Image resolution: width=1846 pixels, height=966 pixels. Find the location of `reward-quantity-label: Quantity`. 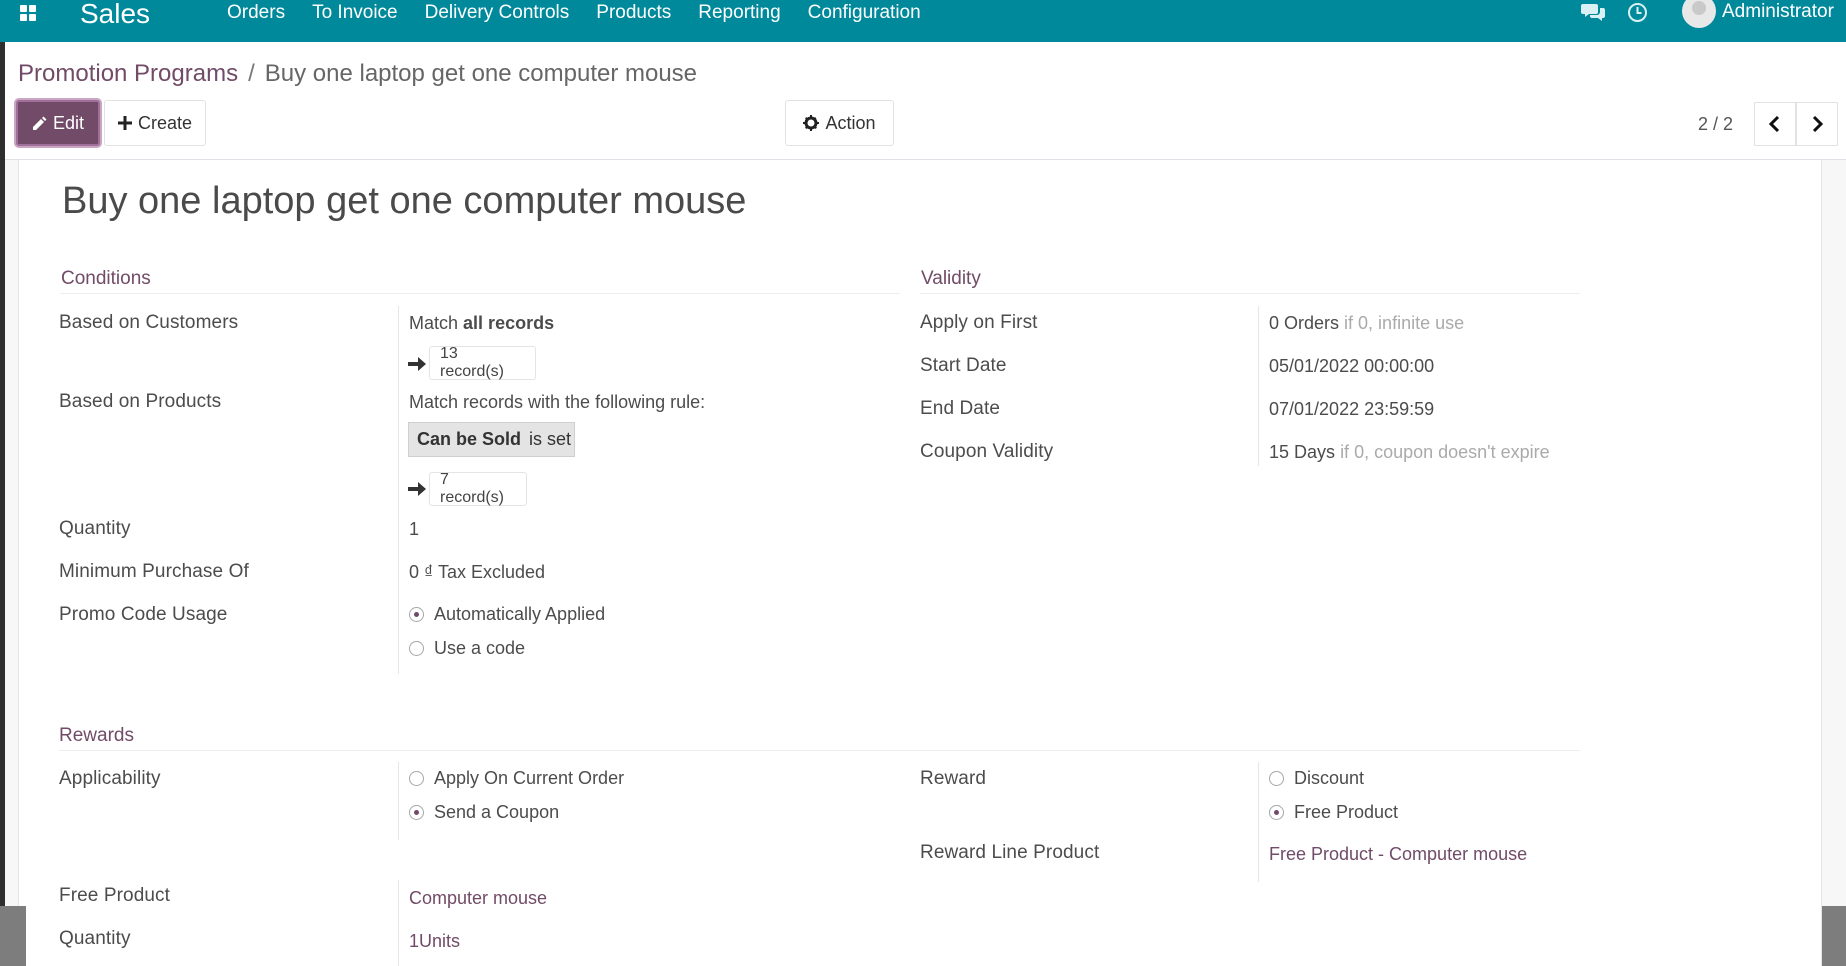

reward-quantity-label: Quantity is located at coordinates (95, 938).